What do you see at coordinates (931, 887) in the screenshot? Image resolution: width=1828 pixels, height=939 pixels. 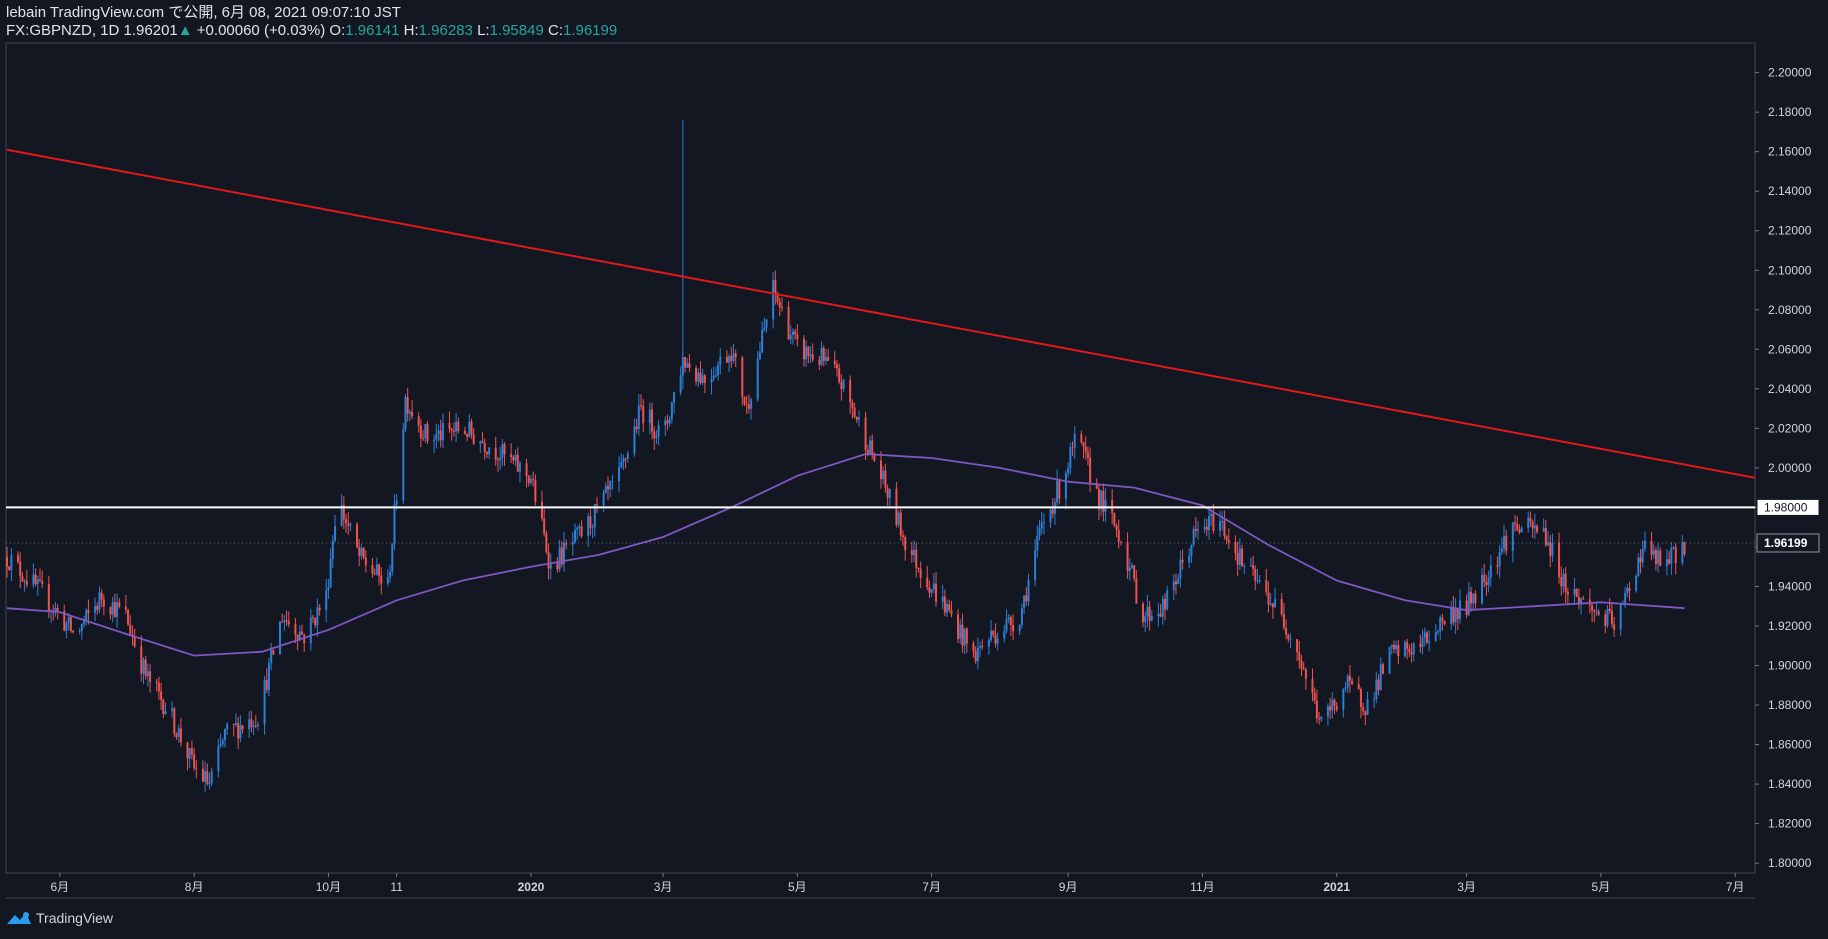 I see `x-tick-label: 7月` at bounding box center [931, 887].